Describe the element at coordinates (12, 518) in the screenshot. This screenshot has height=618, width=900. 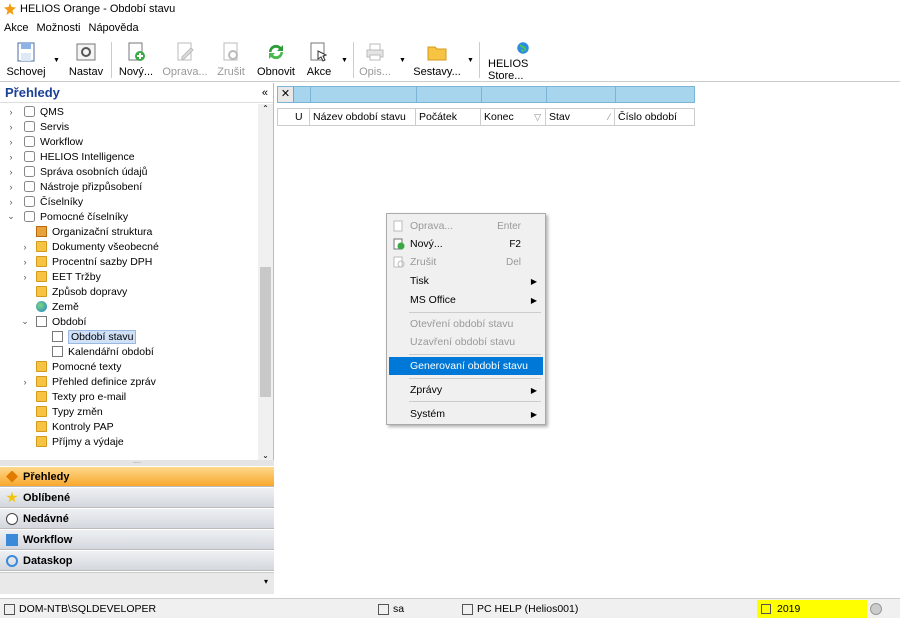
I see `clock-icon` at that location.